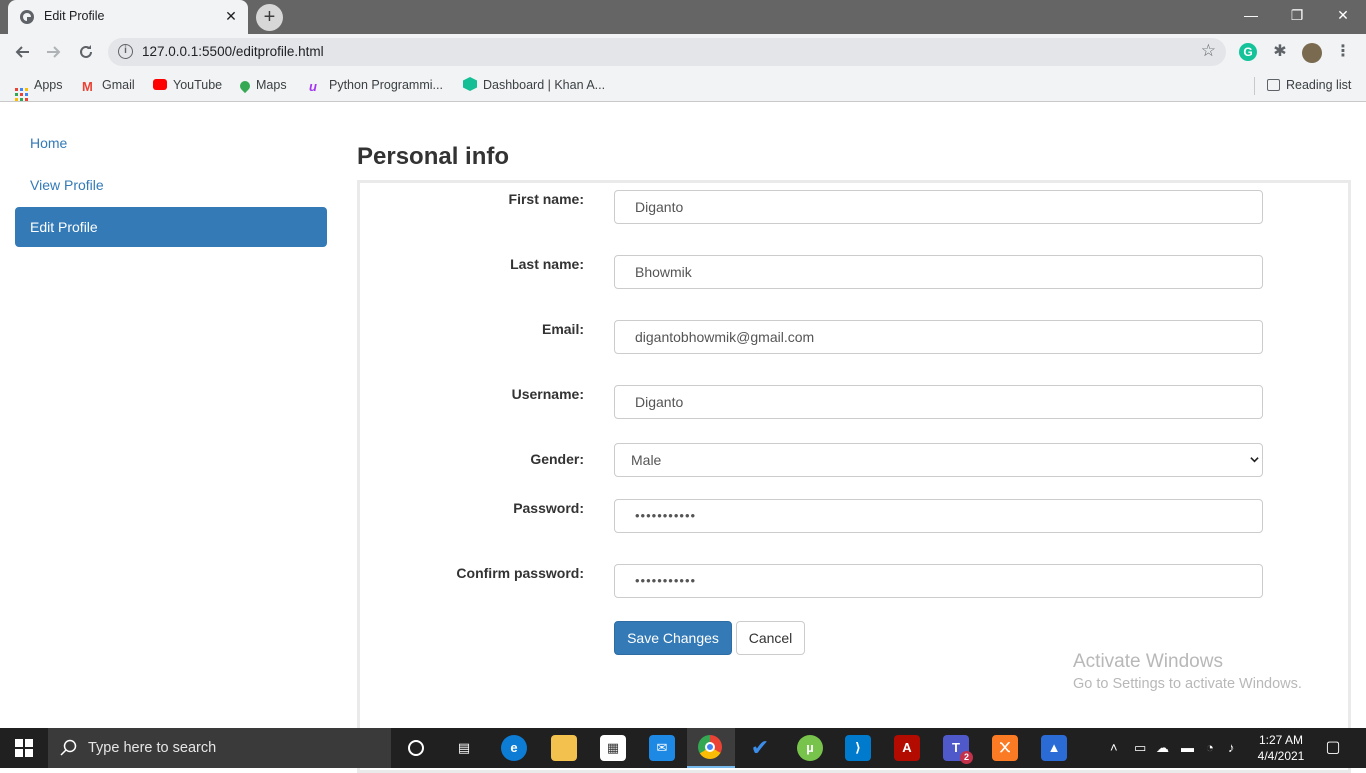  What do you see at coordinates (548, 508) in the screenshot?
I see `password-label: Password:` at bounding box center [548, 508].